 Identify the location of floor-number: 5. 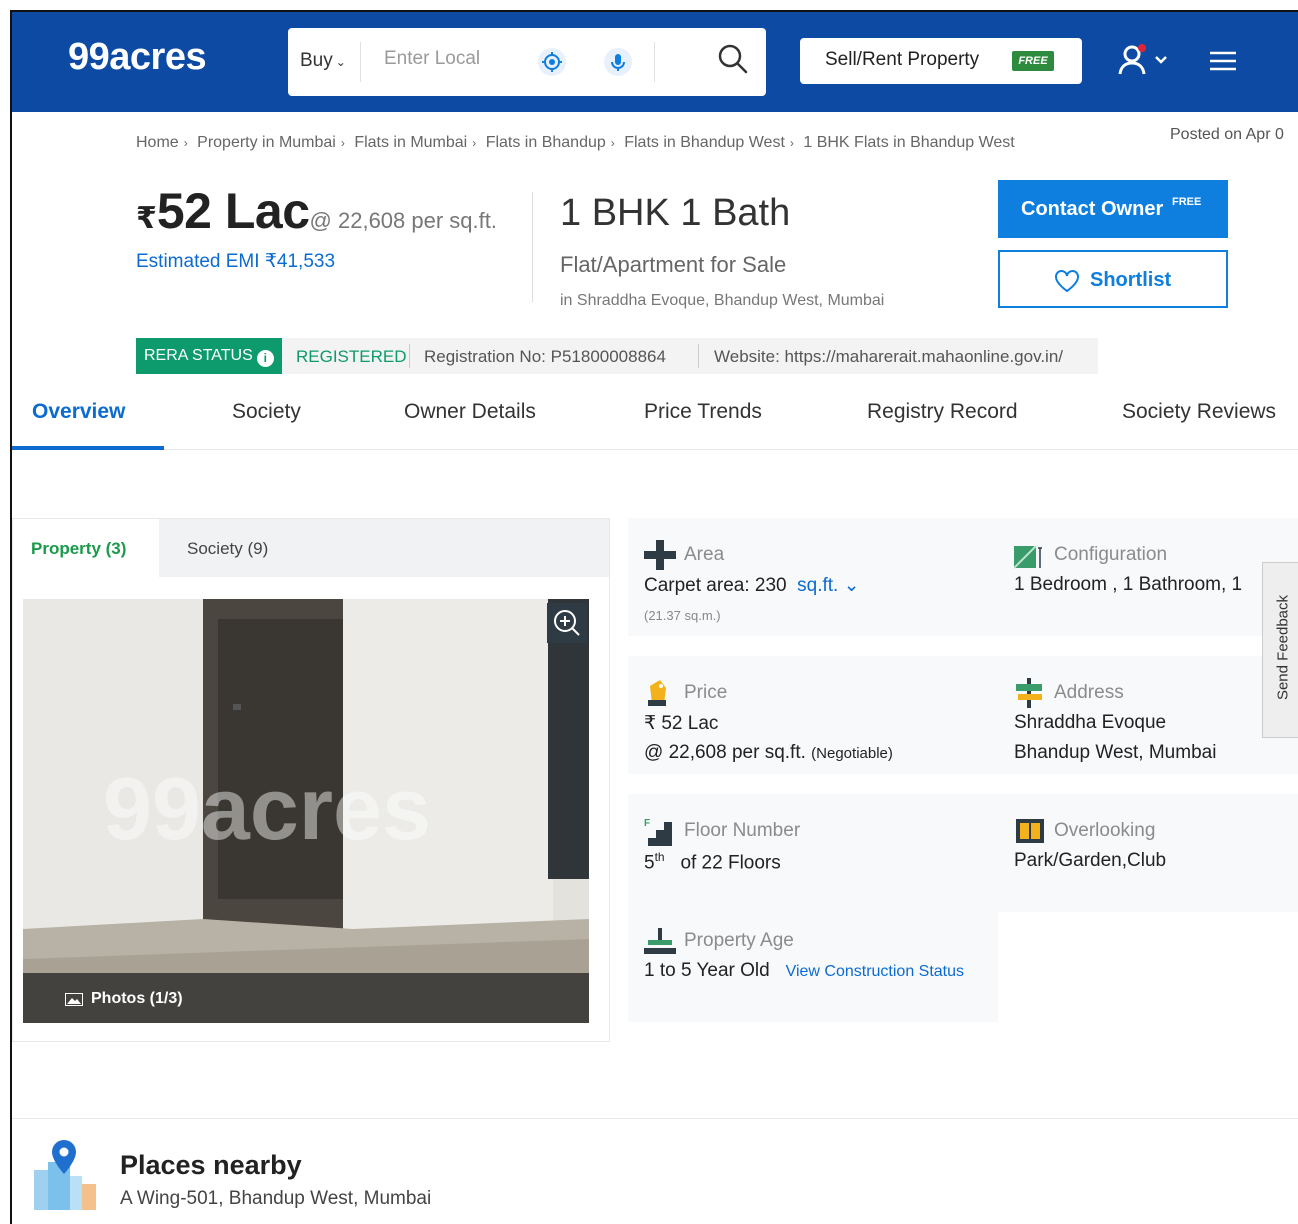
(649, 863).